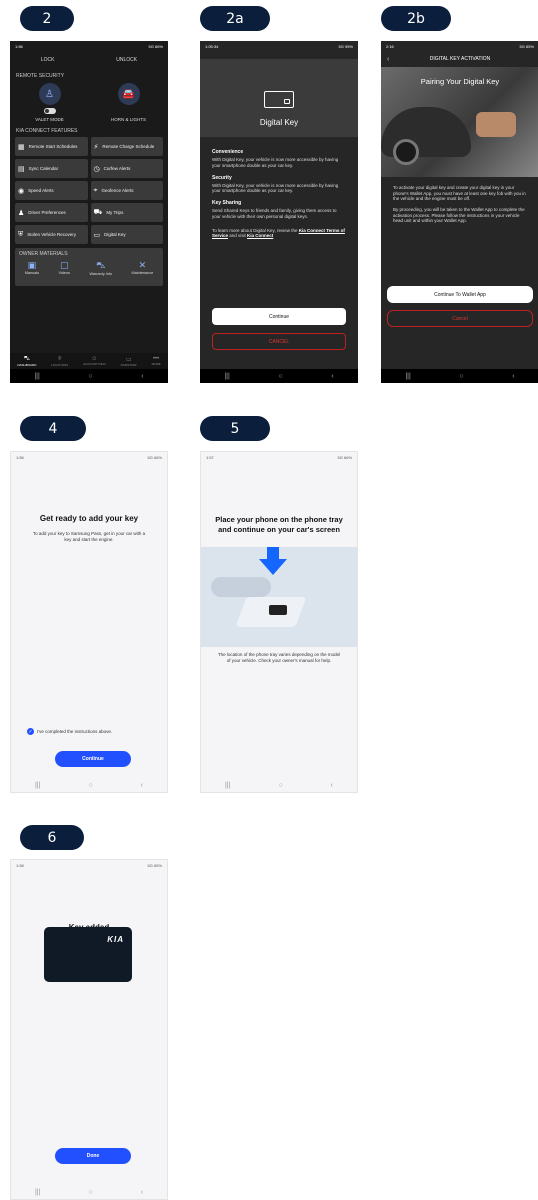 Image resolution: width=538 pixels, height=1200 pixels. What do you see at coordinates (126, 60) in the screenshot?
I see `unlock-button: UNLOCK` at bounding box center [126, 60].